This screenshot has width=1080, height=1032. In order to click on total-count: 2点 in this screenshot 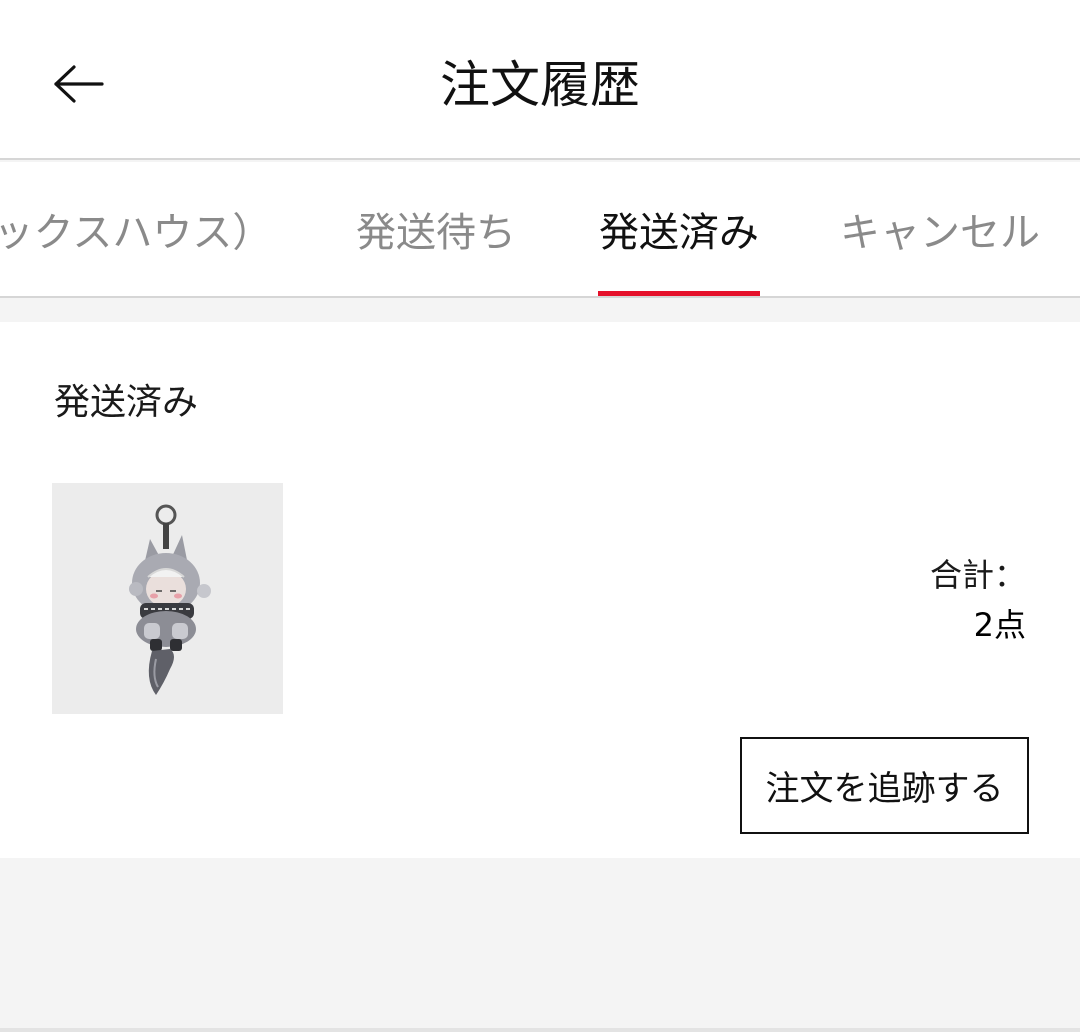, I will do `click(999, 625)`.